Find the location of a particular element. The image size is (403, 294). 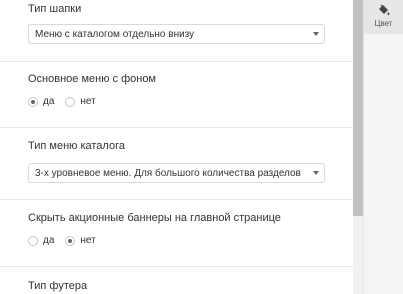

paint-bucket-icon is located at coordinates (384, 10).